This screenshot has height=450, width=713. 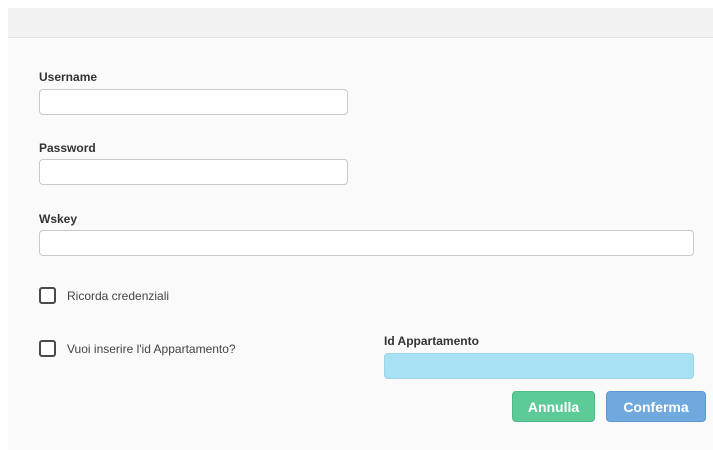 I want to click on insert-apartment-id-row: Vuoi inserire l'id Appartamento?, so click(x=137, y=348).